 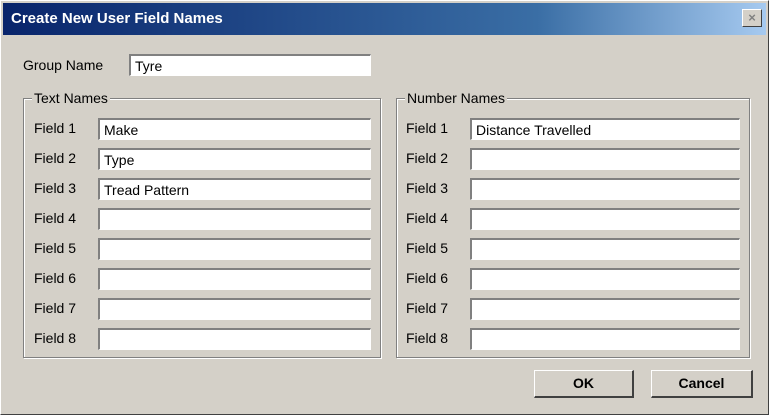 What do you see at coordinates (55, 308) in the screenshot?
I see `text-name-field-7-label: Field 7` at bounding box center [55, 308].